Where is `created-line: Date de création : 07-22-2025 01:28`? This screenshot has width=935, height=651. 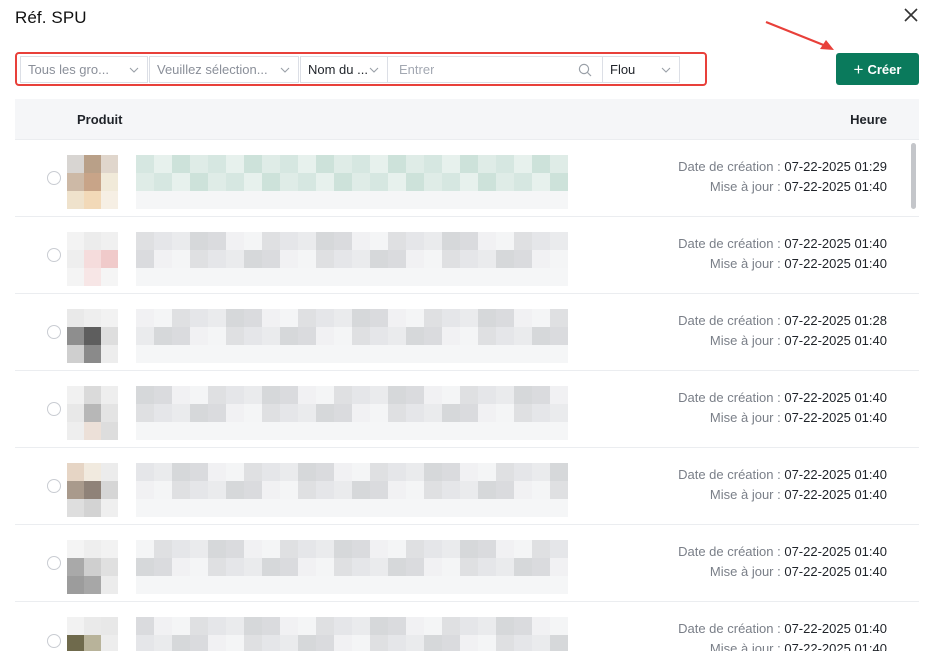 created-line: Date de création : 07-22-2025 01:28 is located at coordinates (782, 321).